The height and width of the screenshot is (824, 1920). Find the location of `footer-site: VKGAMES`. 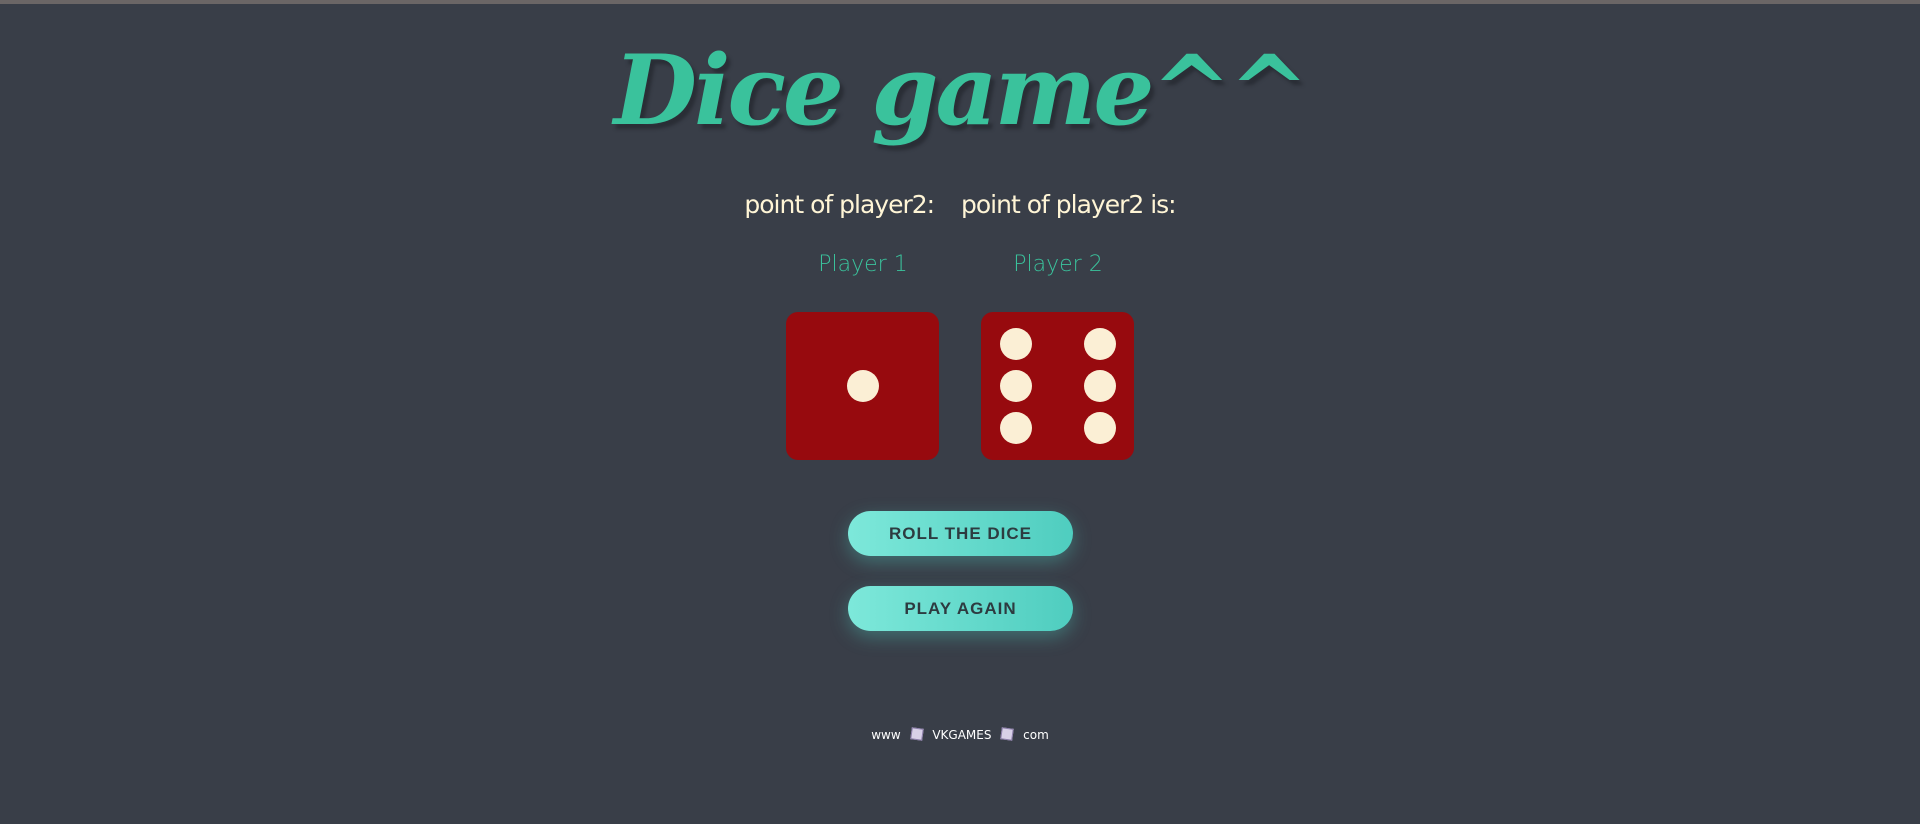

footer-site: VKGAMES is located at coordinates (962, 735).